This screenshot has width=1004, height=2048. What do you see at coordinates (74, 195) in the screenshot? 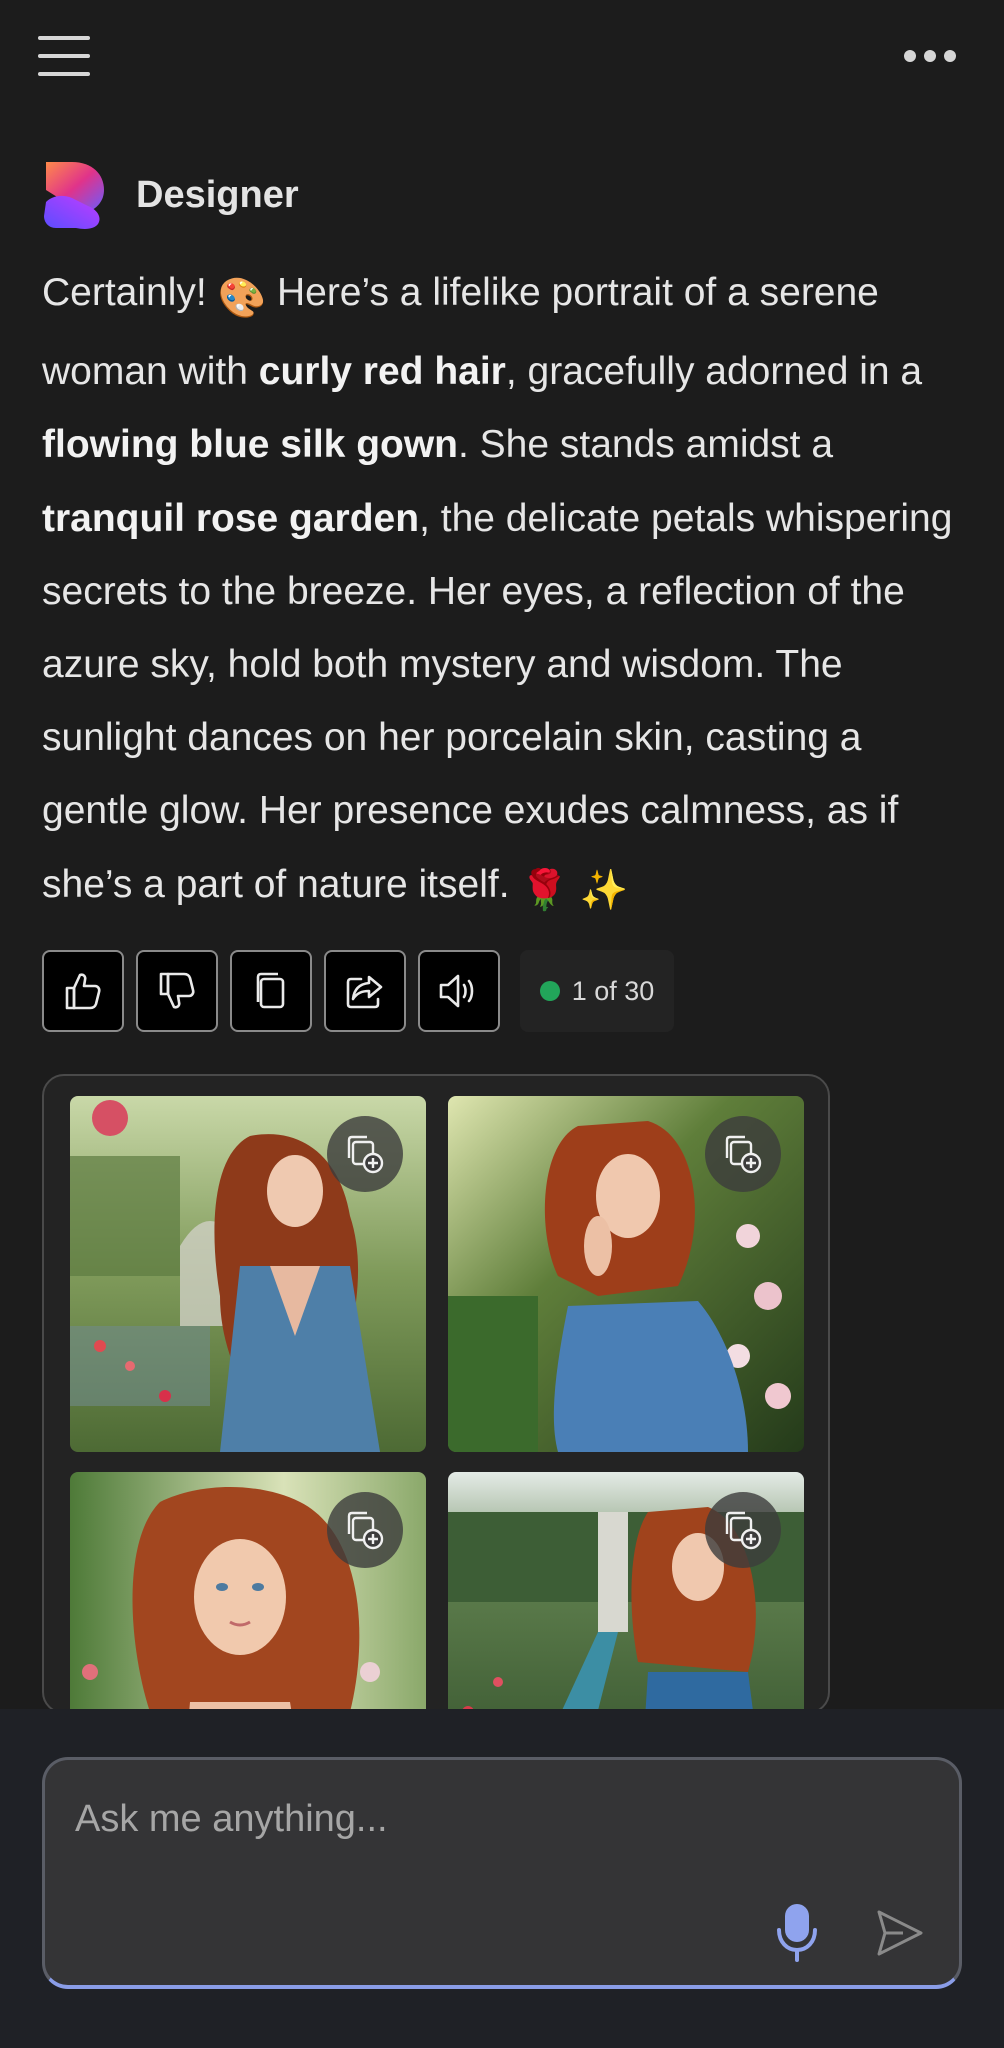
I see `designer-logo-icon` at bounding box center [74, 195].